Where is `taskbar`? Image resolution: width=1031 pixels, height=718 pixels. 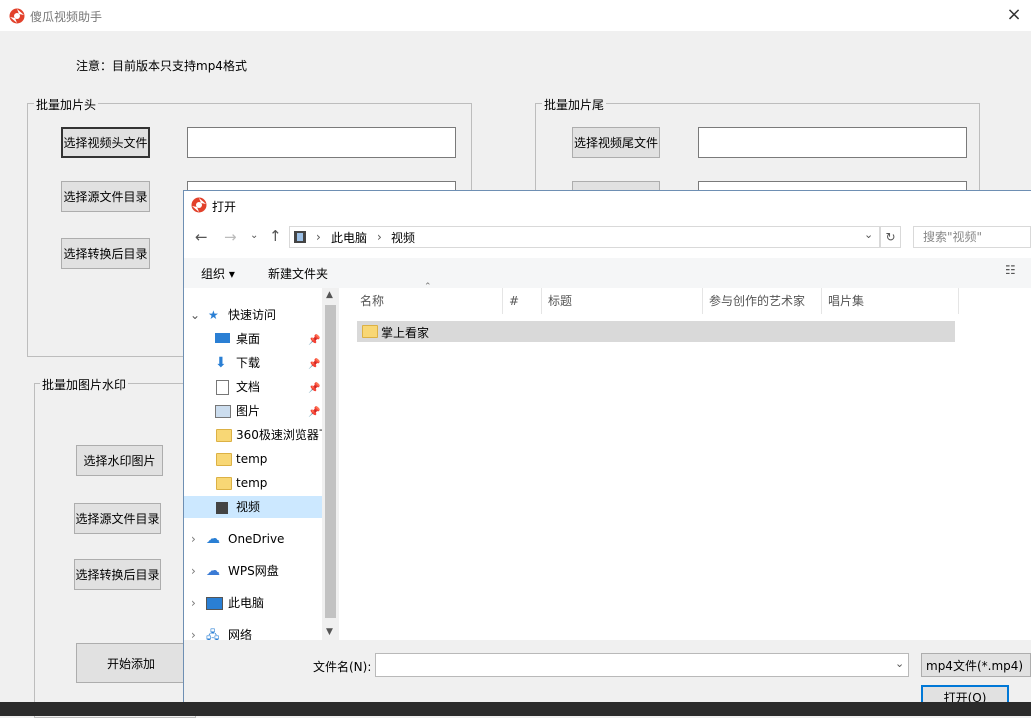
taskbar is located at coordinates (515, 709).